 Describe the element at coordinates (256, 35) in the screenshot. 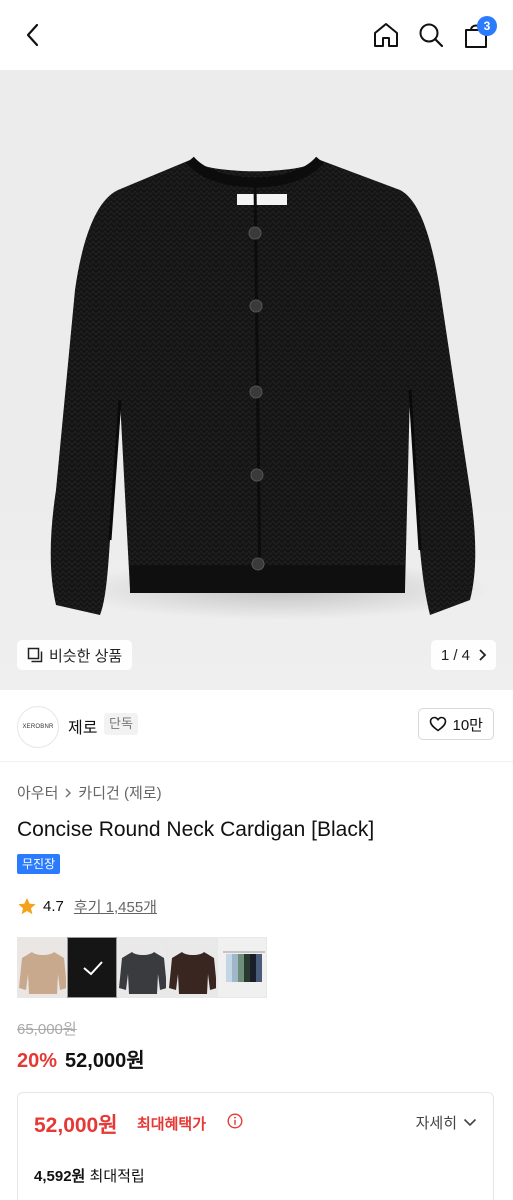

I see `top-bar: 3` at that location.